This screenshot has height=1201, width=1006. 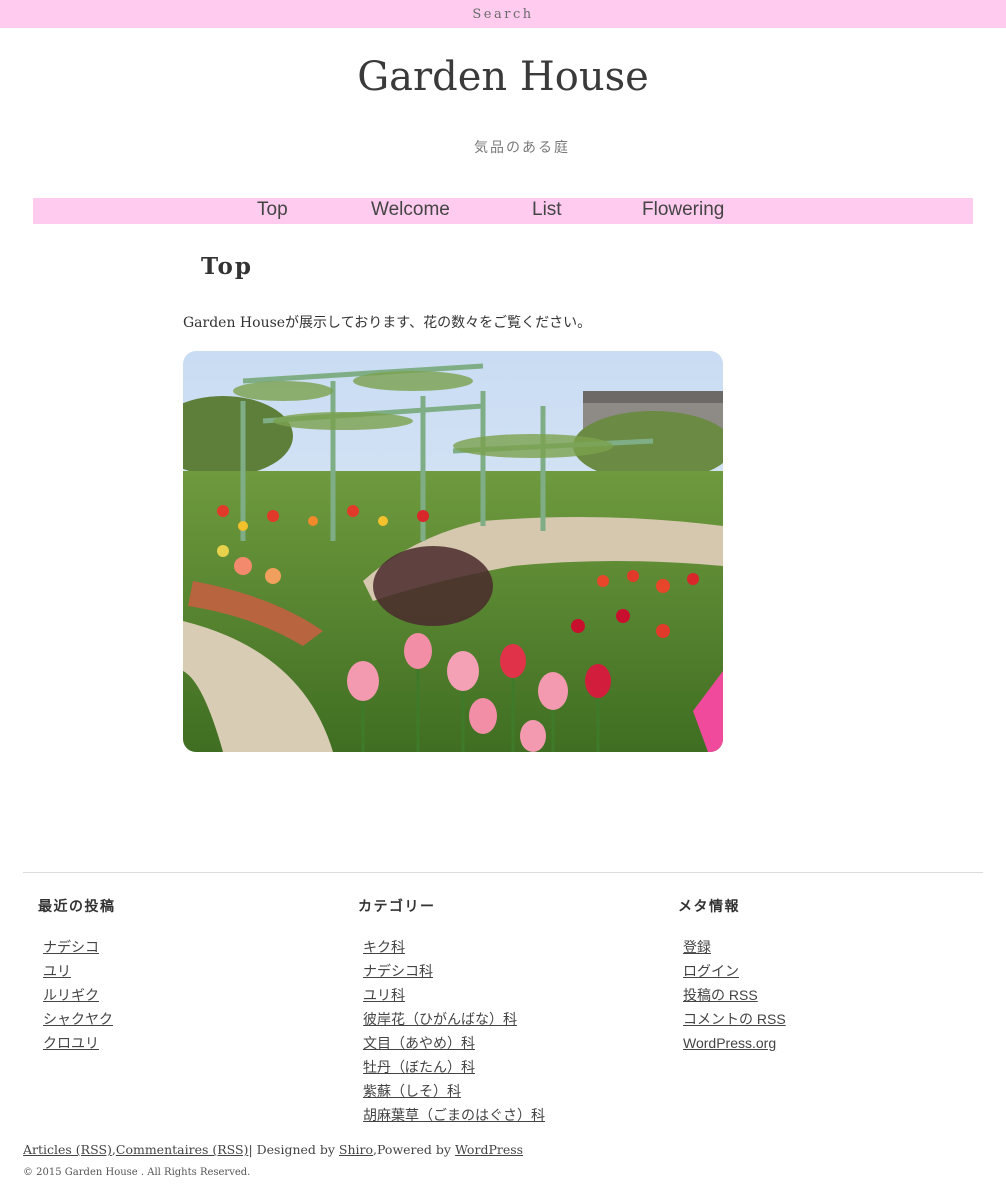 What do you see at coordinates (729, 1043) in the screenshot?
I see `wordpress-org-link: WordPress.org` at bounding box center [729, 1043].